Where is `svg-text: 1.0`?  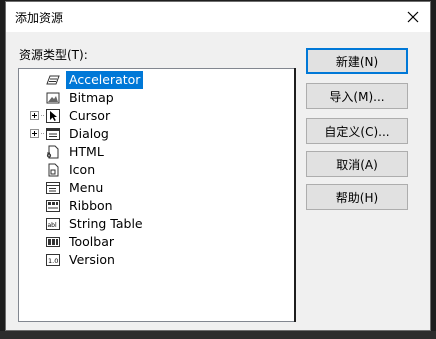
svg-text: 1.0 is located at coordinates (53, 261).